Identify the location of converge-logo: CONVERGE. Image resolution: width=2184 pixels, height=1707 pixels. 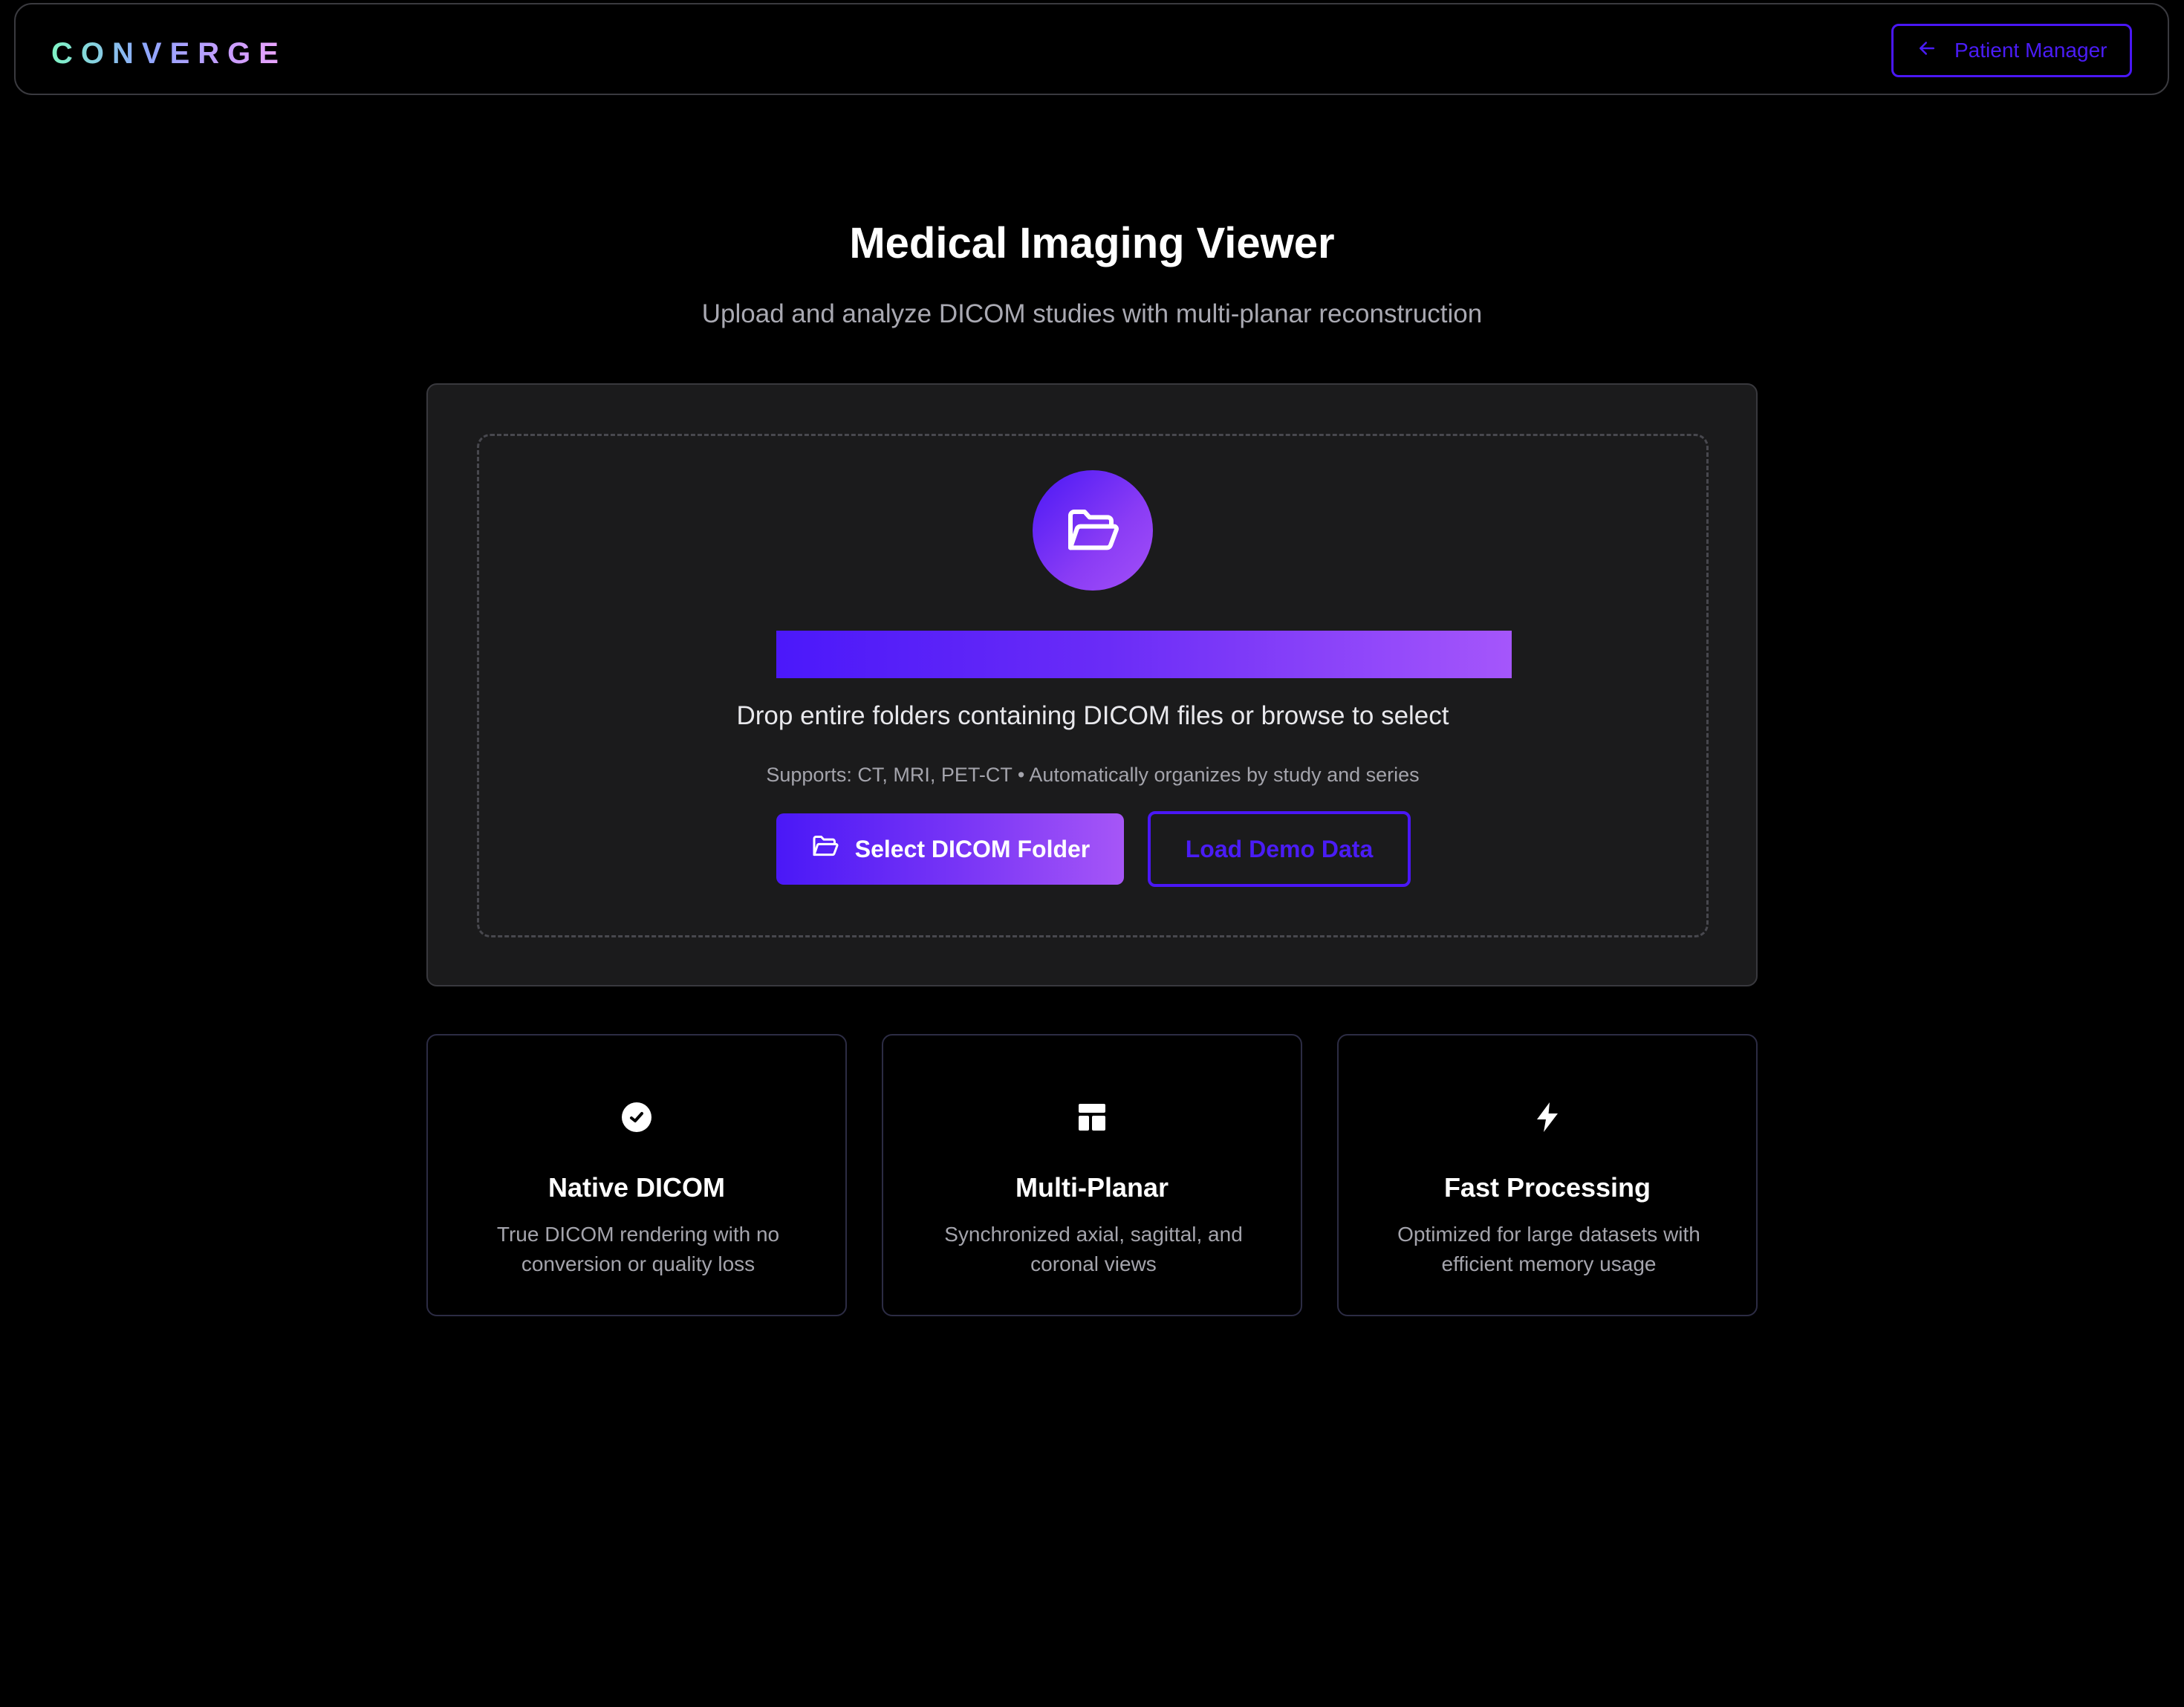
(169, 54).